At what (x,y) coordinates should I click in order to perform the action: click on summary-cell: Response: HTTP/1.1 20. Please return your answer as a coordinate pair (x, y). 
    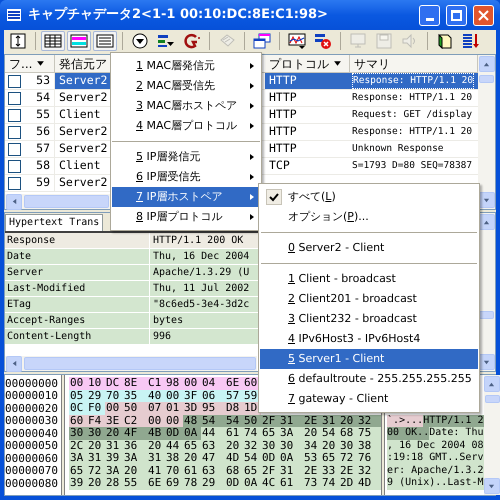
    Looking at the image, I should click on (413, 81).